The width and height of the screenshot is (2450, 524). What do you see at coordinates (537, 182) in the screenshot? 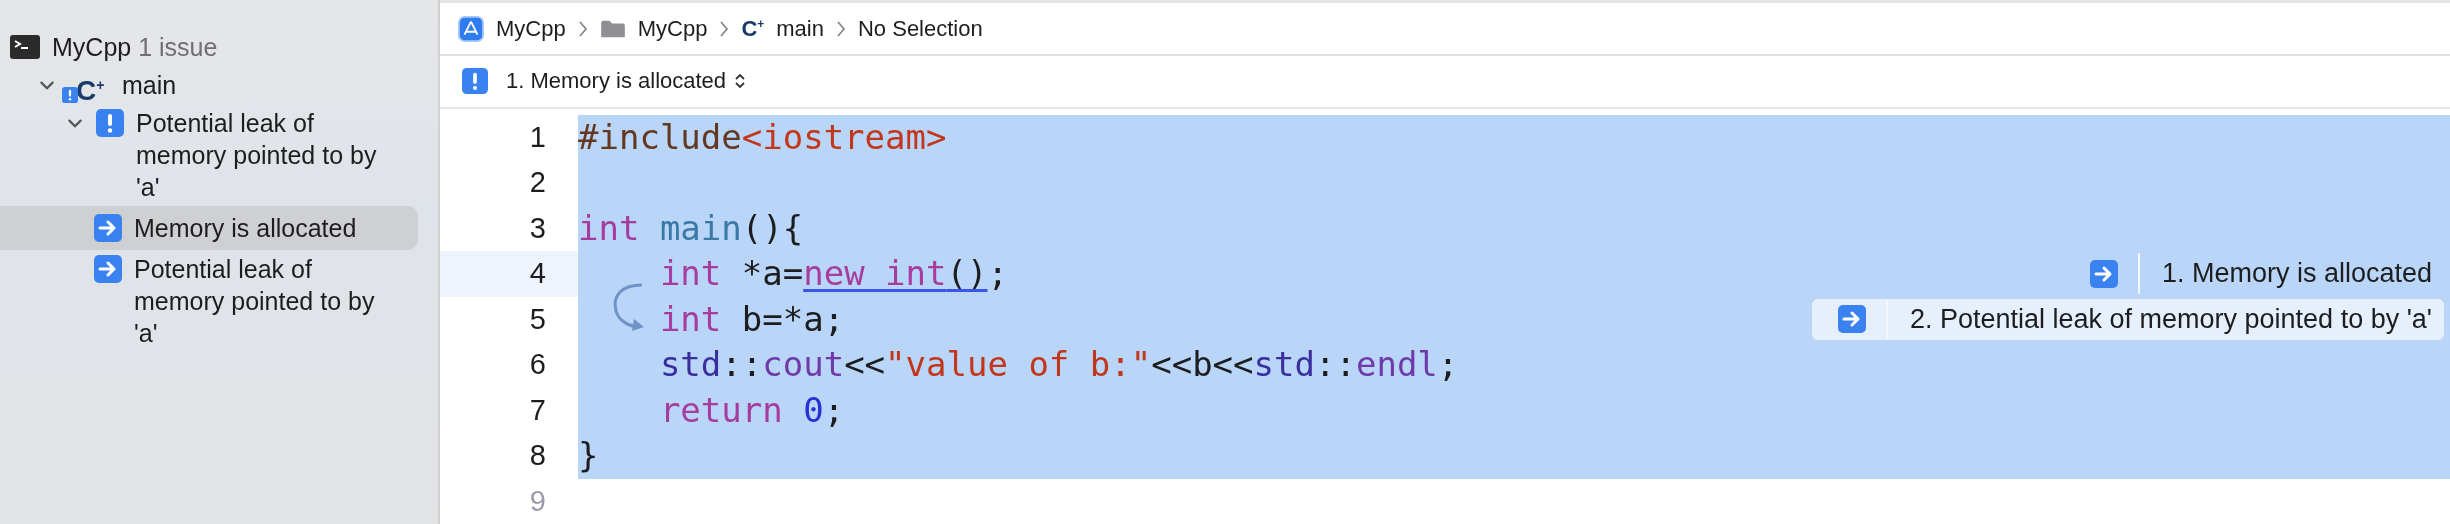
I see `line-number: 2` at bounding box center [537, 182].